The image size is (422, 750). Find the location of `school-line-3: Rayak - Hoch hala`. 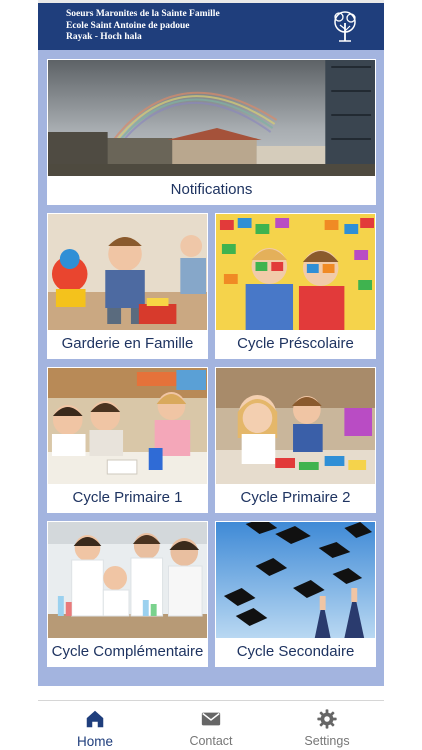

school-line-3: Rayak - Hoch hala is located at coordinates (104, 37).